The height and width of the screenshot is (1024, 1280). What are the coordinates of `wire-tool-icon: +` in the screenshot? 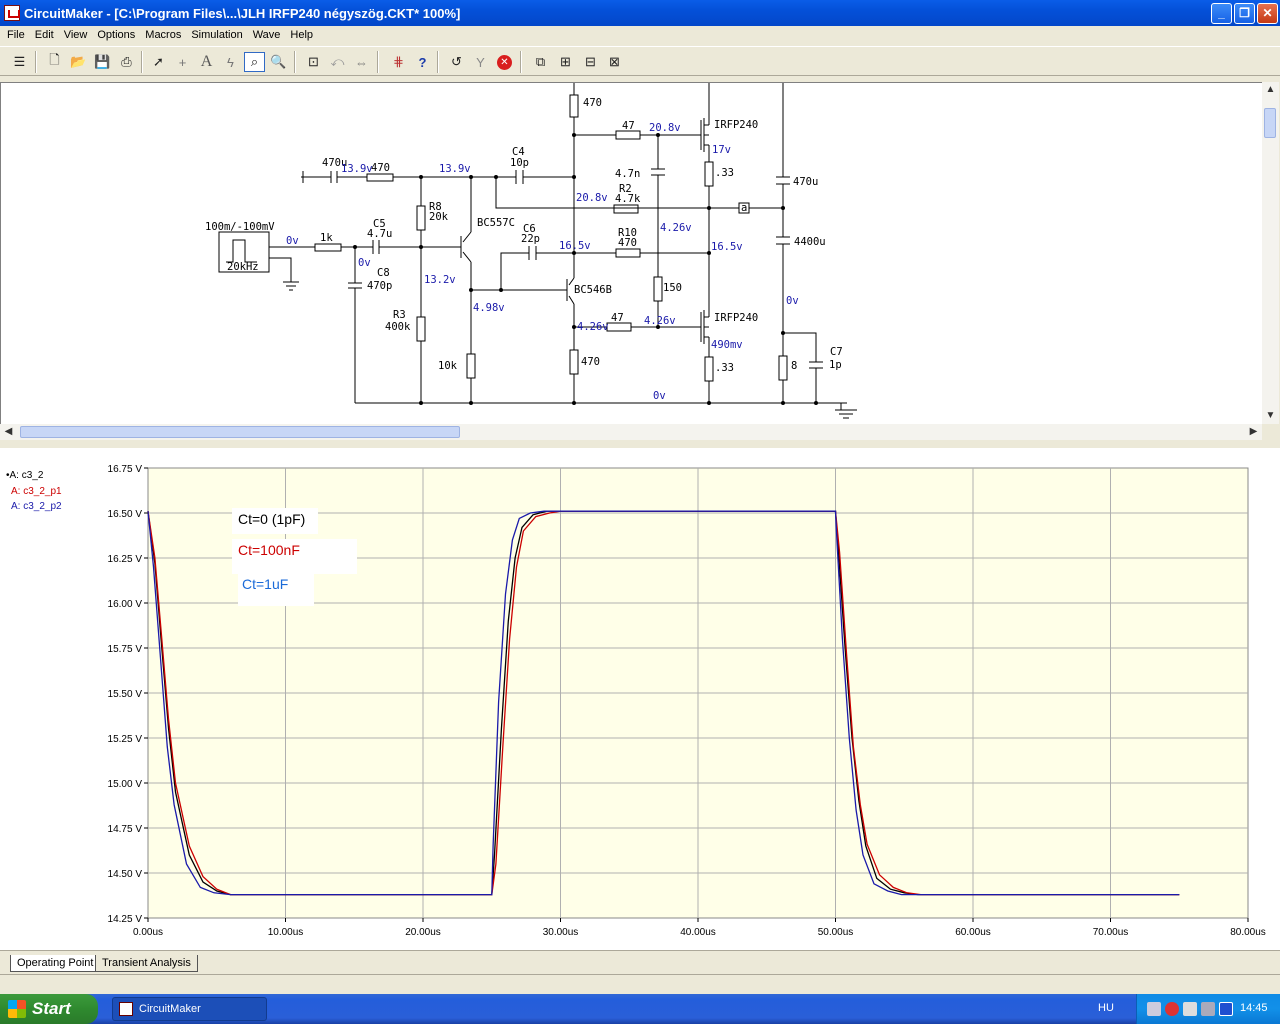 It's located at (182, 62).